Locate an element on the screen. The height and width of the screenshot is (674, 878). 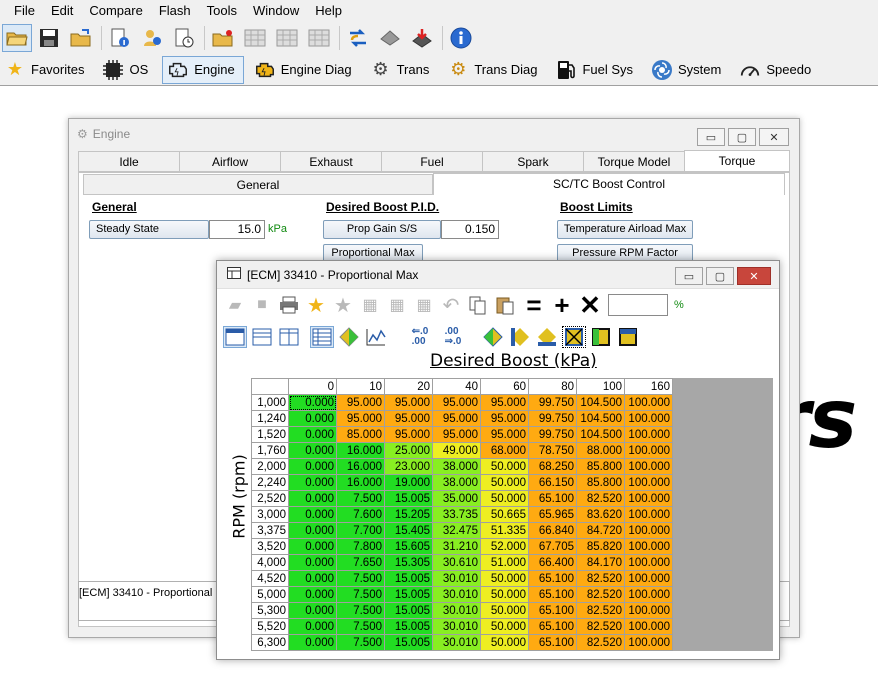
column-header: 60 is located at coordinates (504, 386).